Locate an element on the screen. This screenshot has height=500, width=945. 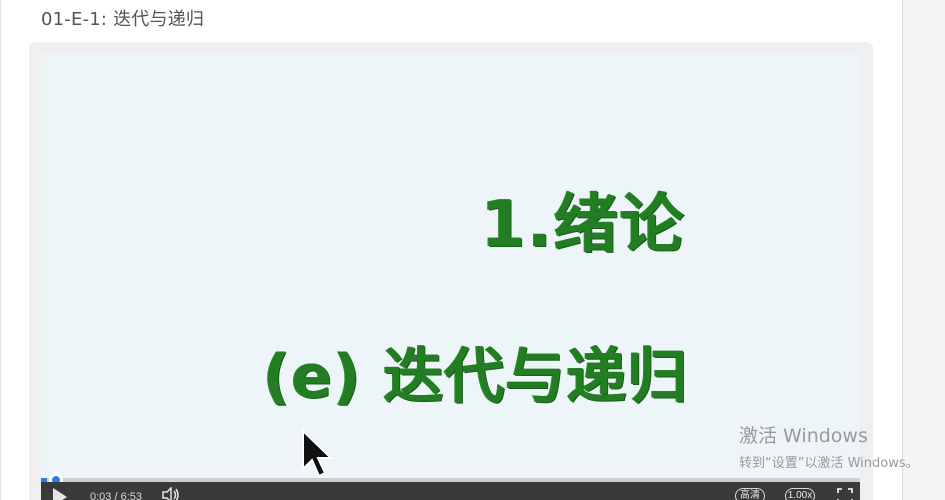
quality-button: 高清 is located at coordinates (750, 494).